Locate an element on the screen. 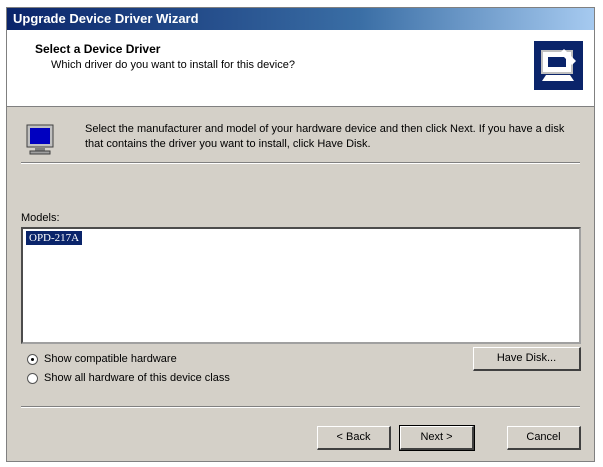 The height and width of the screenshot is (467, 603). radio-label-compatible: Show compatible hardware is located at coordinates (110, 359).